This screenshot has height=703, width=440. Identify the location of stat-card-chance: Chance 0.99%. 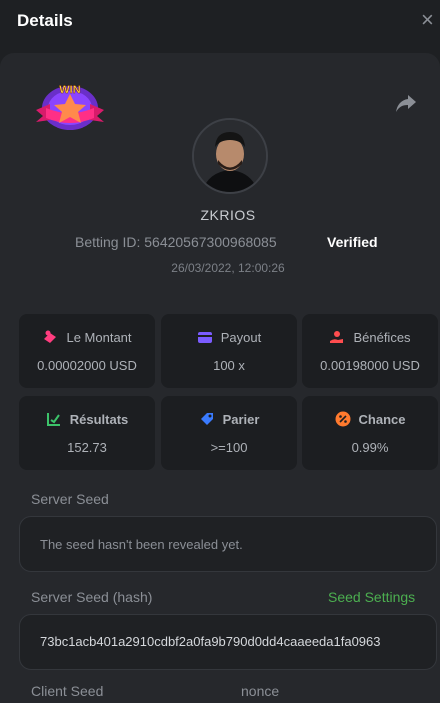
(370, 433).